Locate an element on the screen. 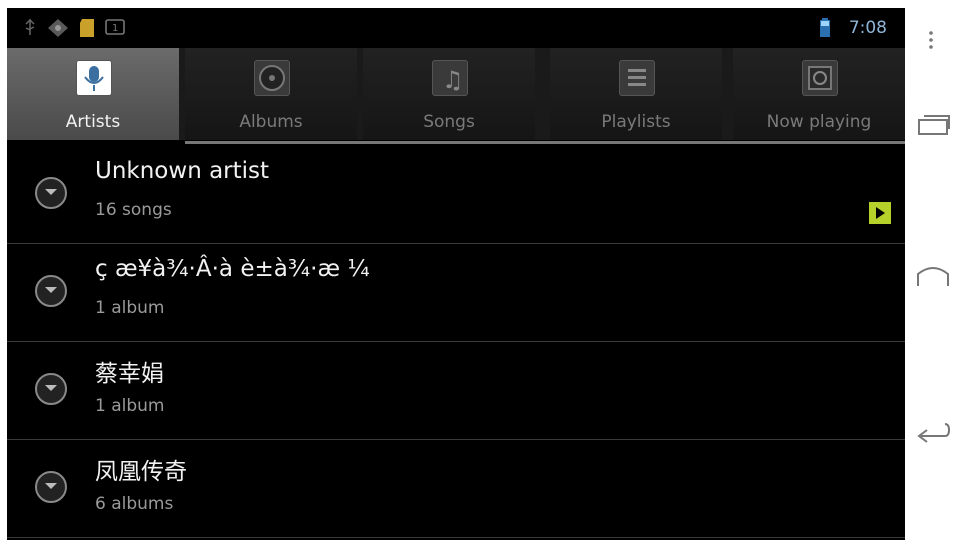  tab-label: Artists is located at coordinates (93, 122).